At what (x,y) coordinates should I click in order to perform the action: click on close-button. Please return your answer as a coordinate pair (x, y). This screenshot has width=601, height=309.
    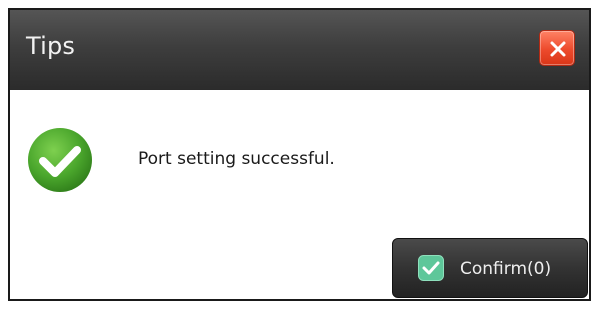
    Looking at the image, I should click on (557, 48).